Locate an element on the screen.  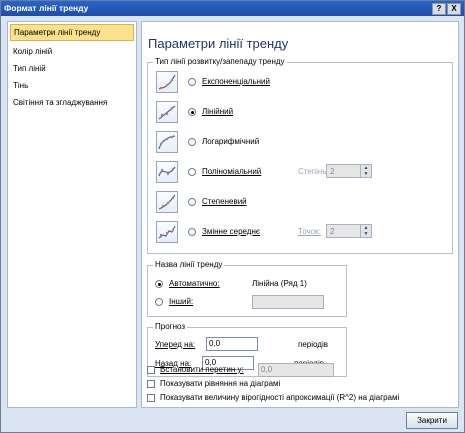
set-intercept-checkbox is located at coordinates (151, 370).